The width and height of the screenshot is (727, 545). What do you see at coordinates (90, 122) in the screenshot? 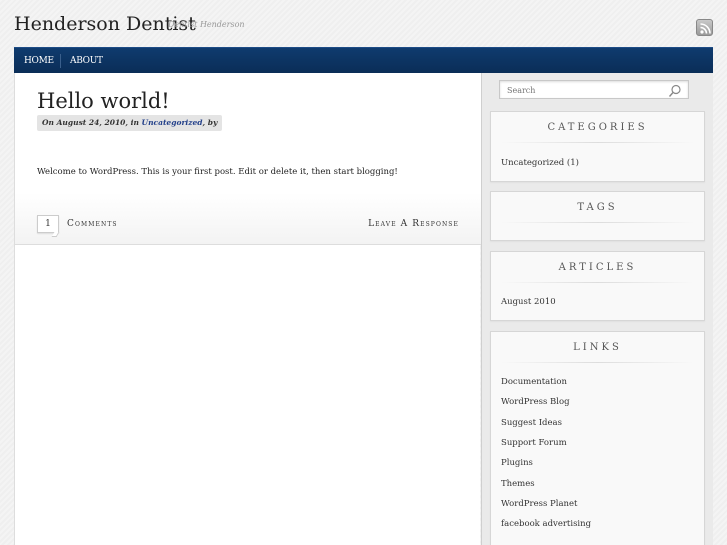
I see `post-meta-date: On August 24, 2010, in` at bounding box center [90, 122].